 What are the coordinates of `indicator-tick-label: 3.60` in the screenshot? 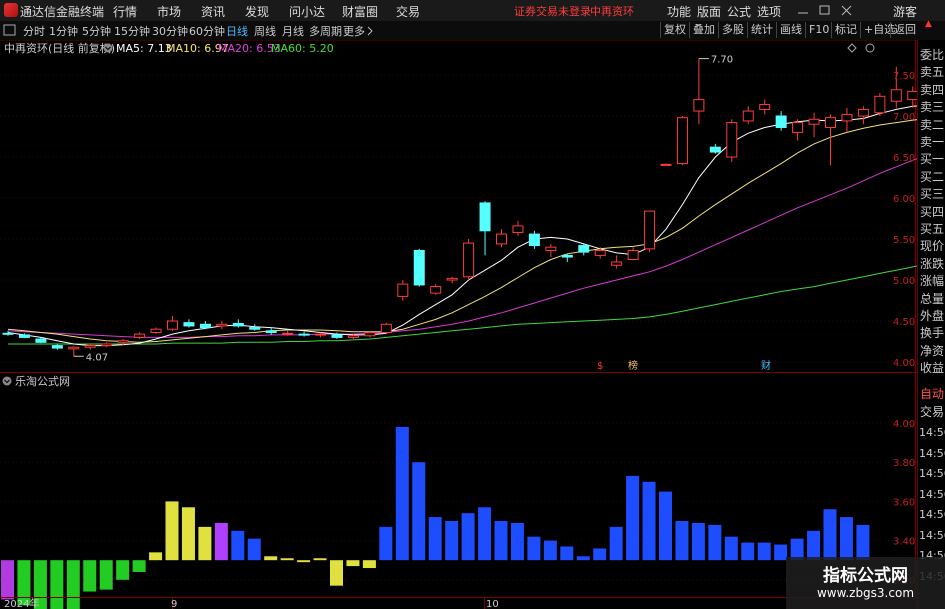 It's located at (904, 502).